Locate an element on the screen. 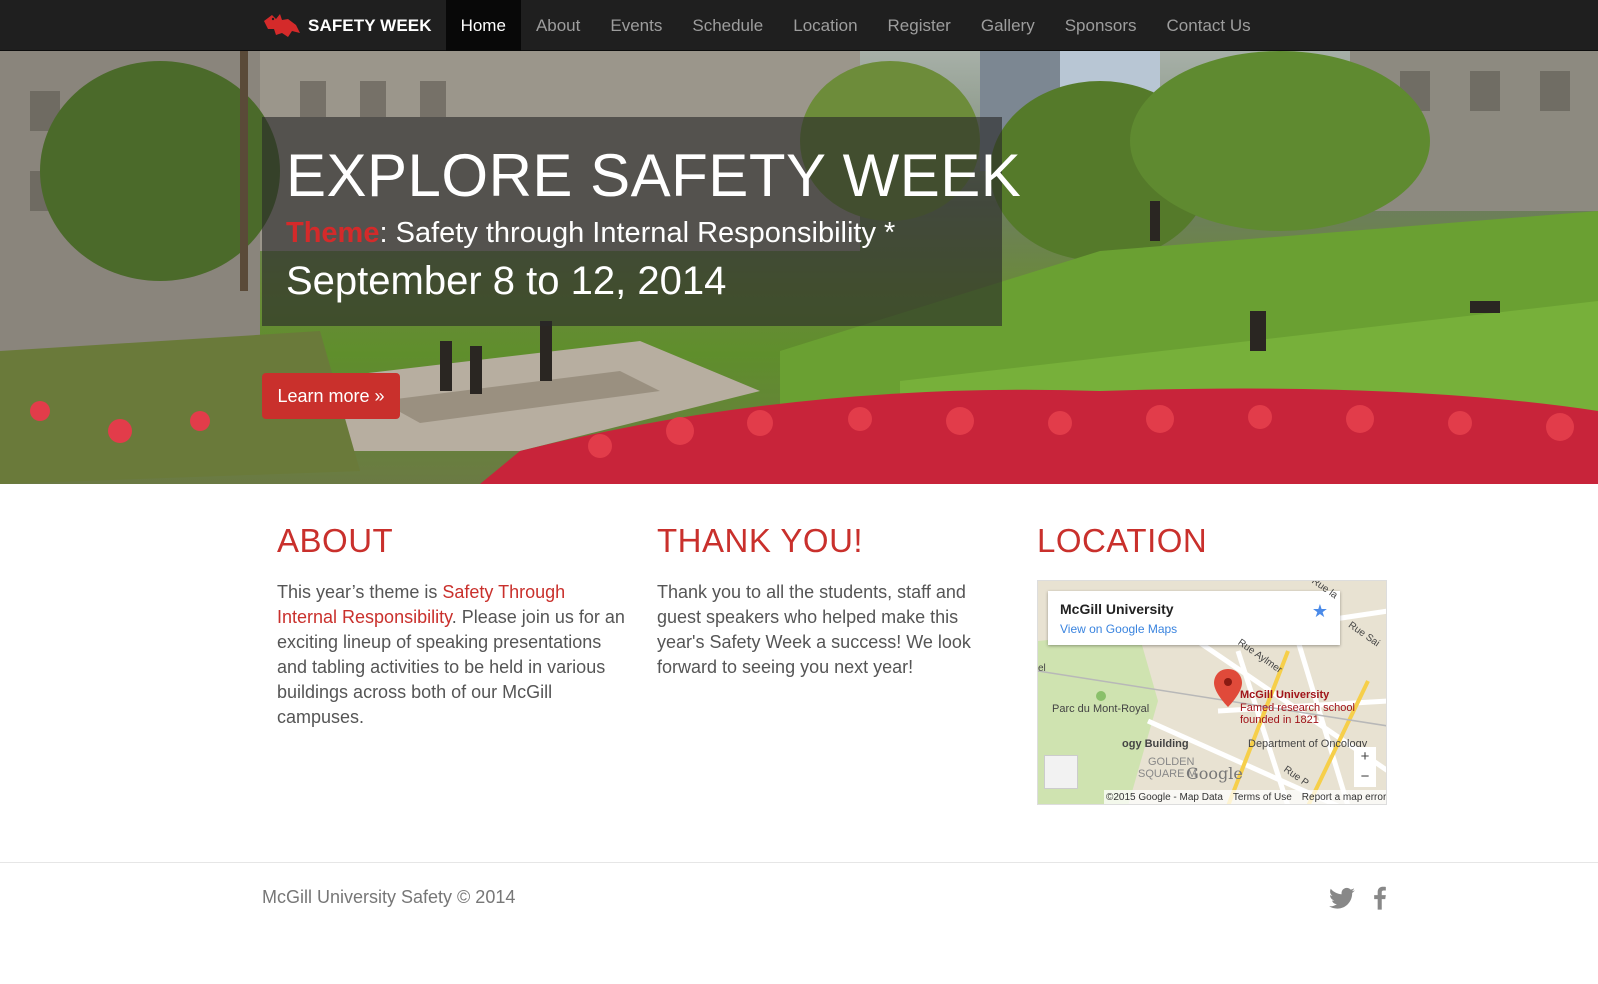 The image size is (1598, 984). map-info-card: McGill University View on Google Maps ★ is located at coordinates (1194, 618).